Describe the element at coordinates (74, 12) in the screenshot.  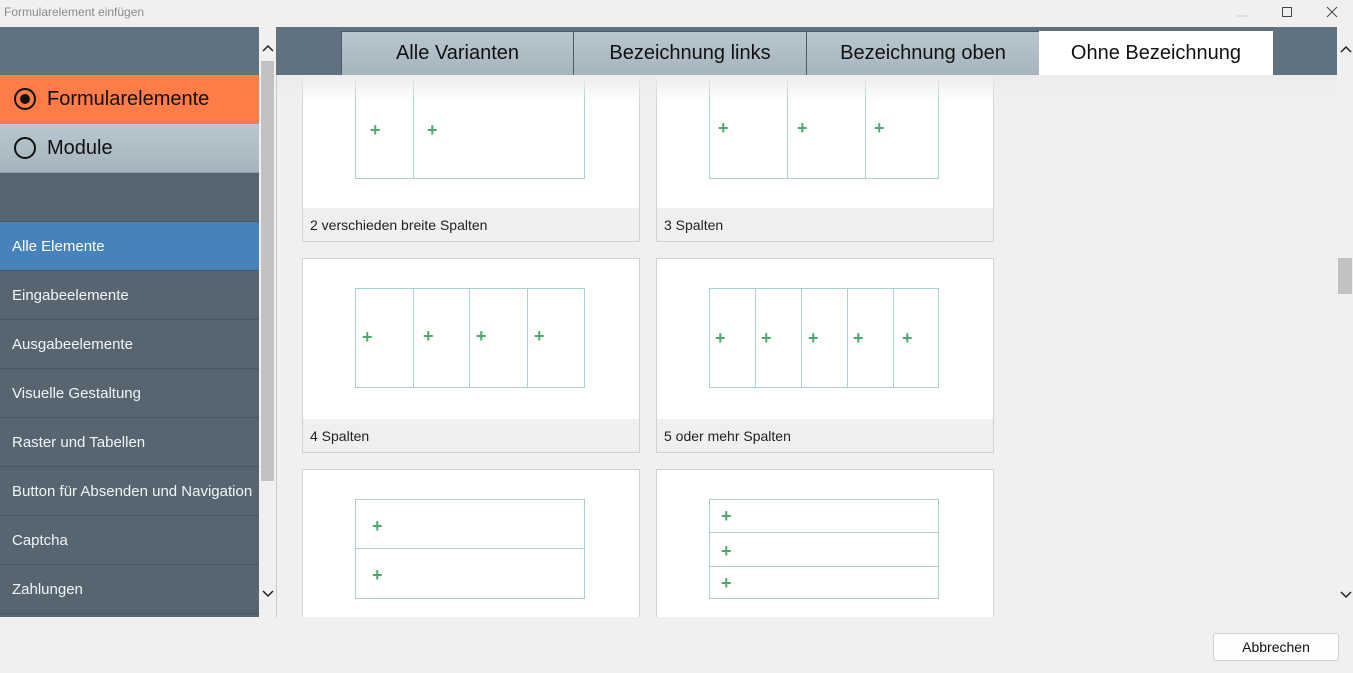
I see `window-title: Formularelement einfügen` at that location.